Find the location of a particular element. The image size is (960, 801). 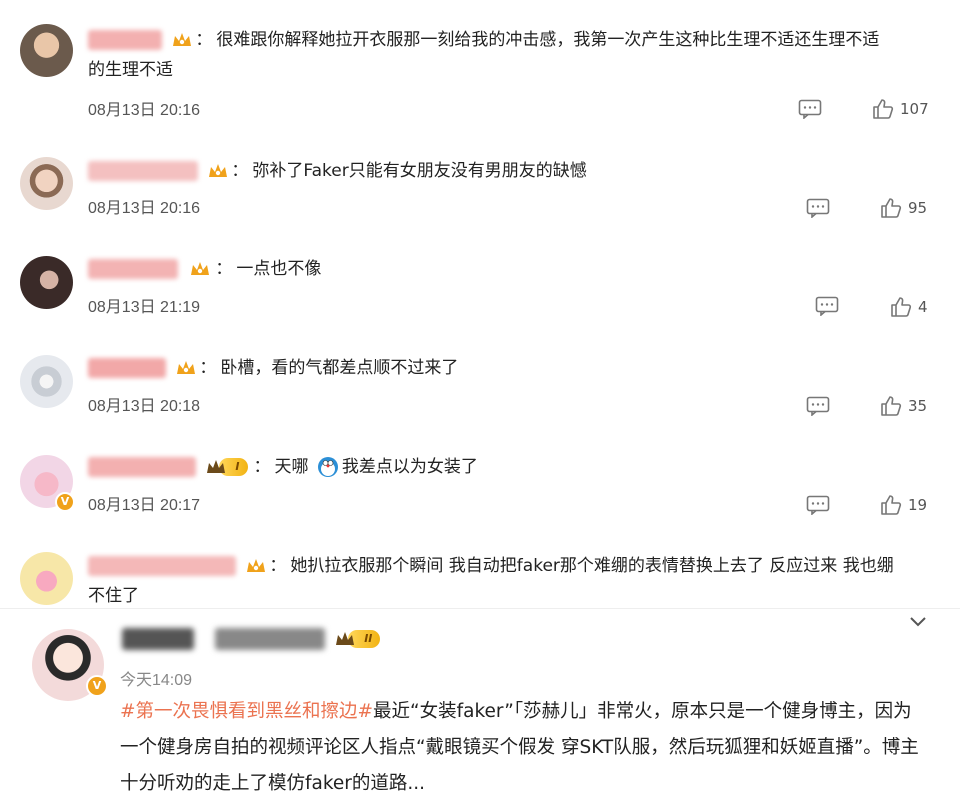

like-button: 4 is located at coordinates (909, 307).